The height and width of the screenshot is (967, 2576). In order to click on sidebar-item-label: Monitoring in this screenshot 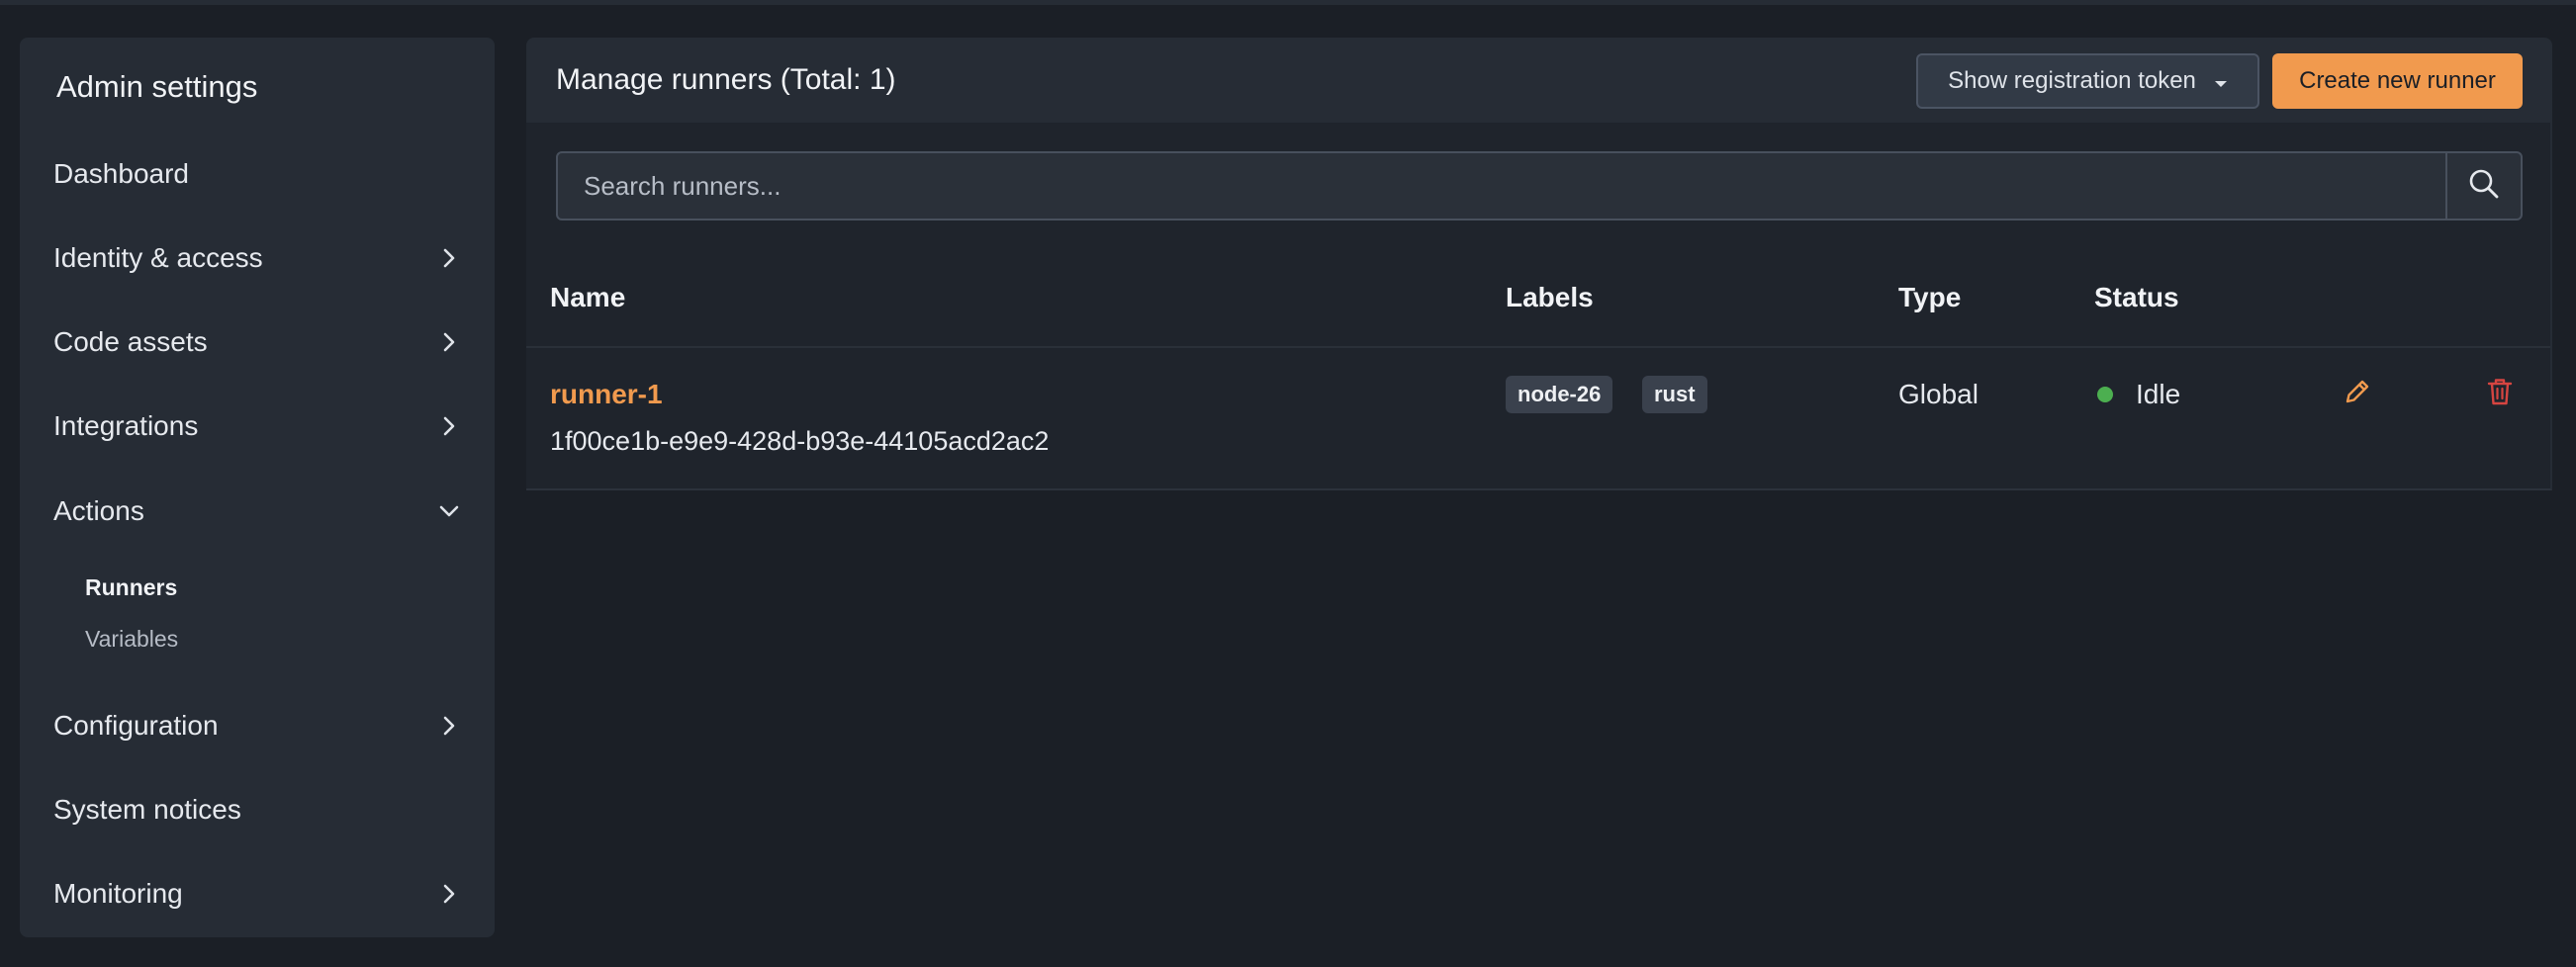, I will do `click(118, 893)`.